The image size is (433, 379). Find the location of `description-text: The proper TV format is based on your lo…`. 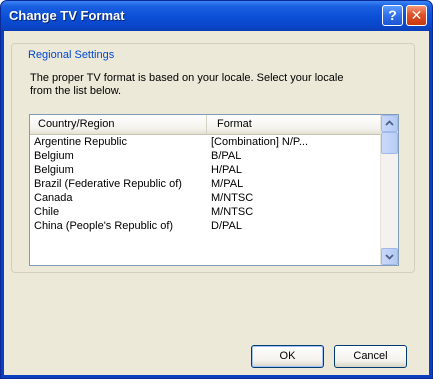

description-text: The proper TV format is based on your lo… is located at coordinates (187, 84).